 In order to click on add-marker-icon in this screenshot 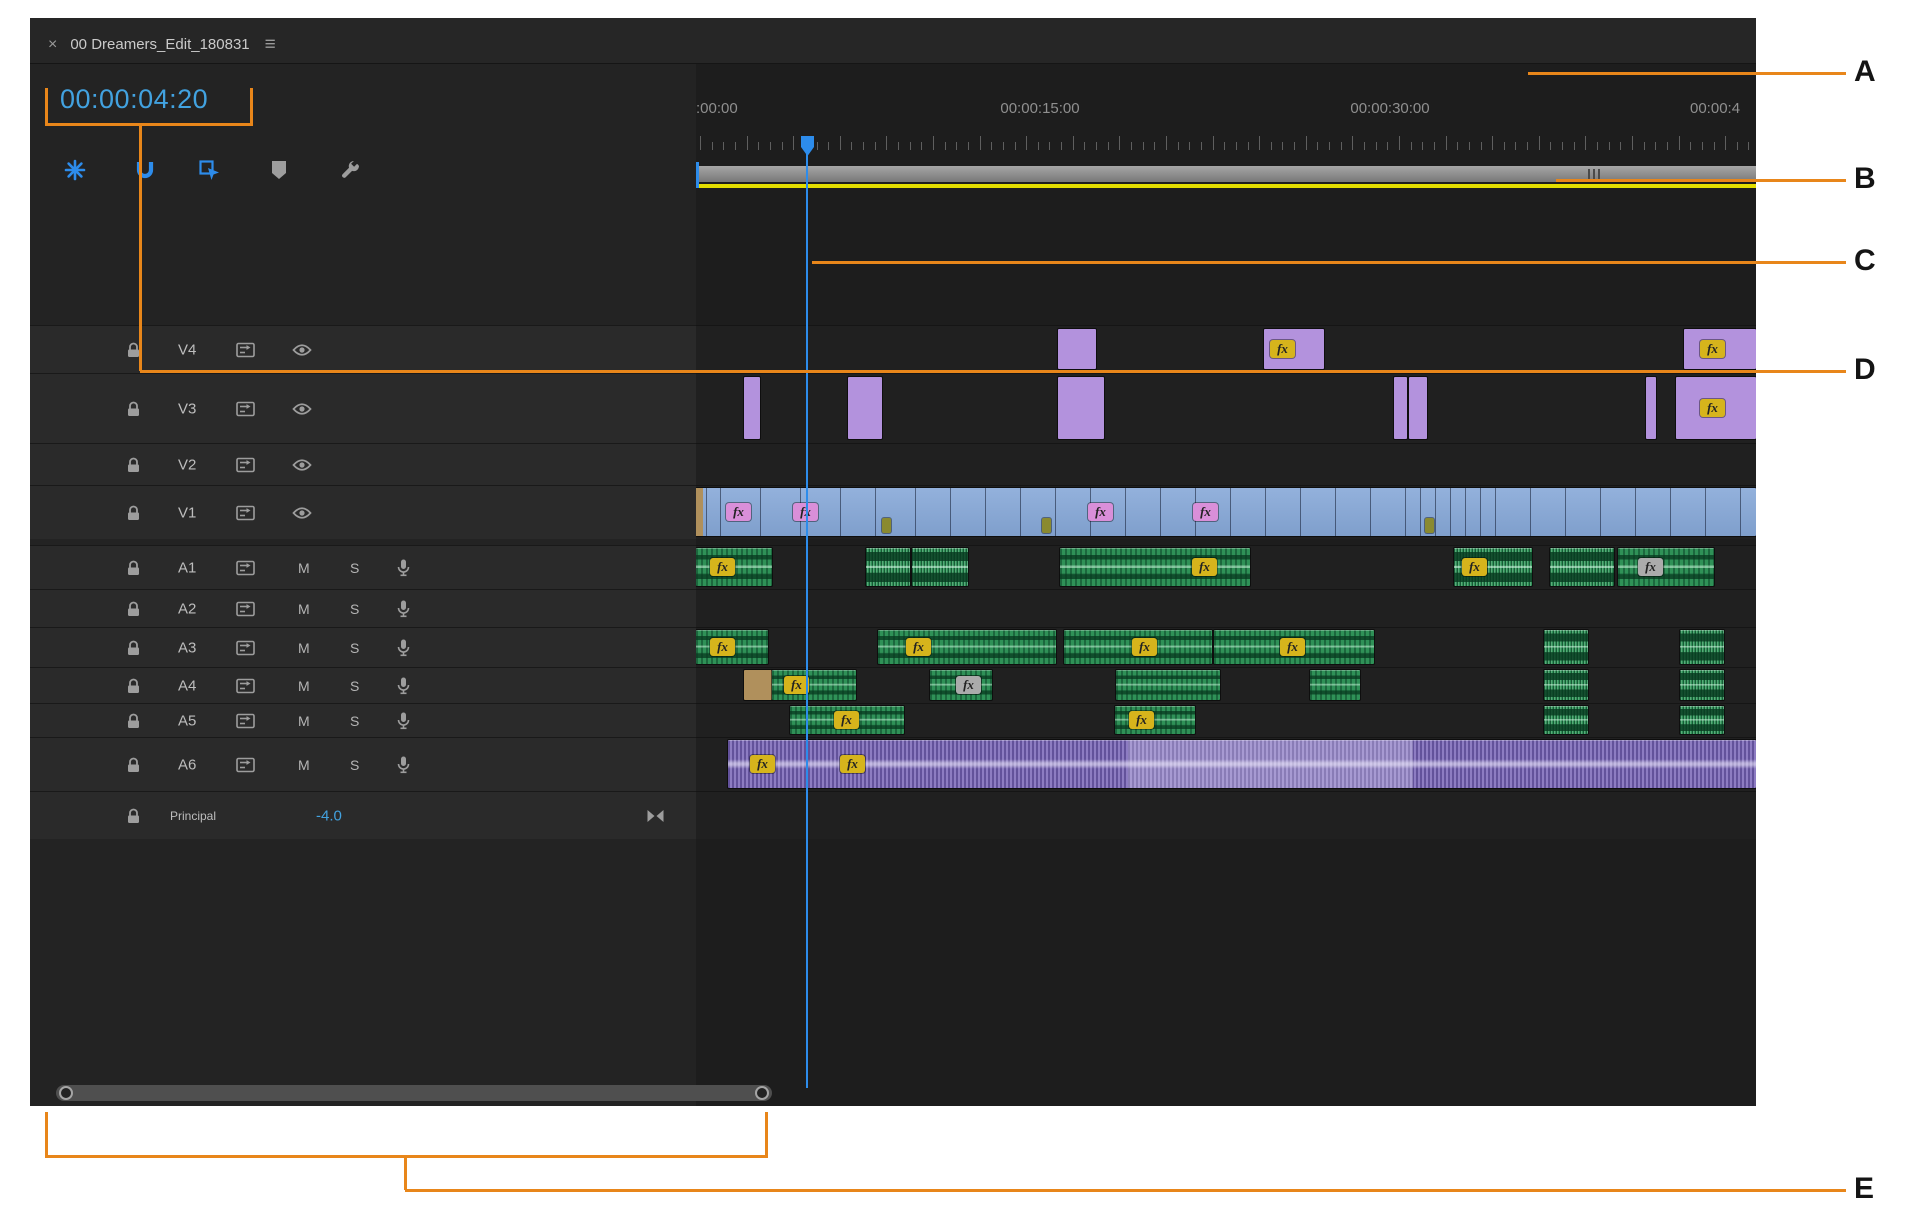, I will do `click(280, 170)`.